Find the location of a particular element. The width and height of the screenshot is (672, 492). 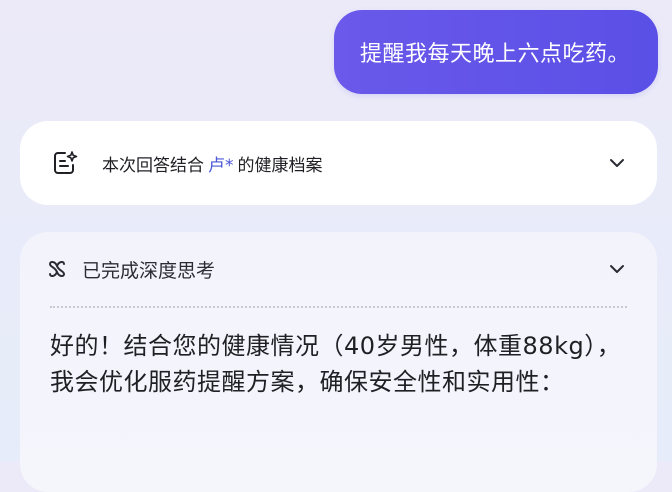

user-message-text: 提醒我每天晚上六点吃药。 is located at coordinates (494, 54).